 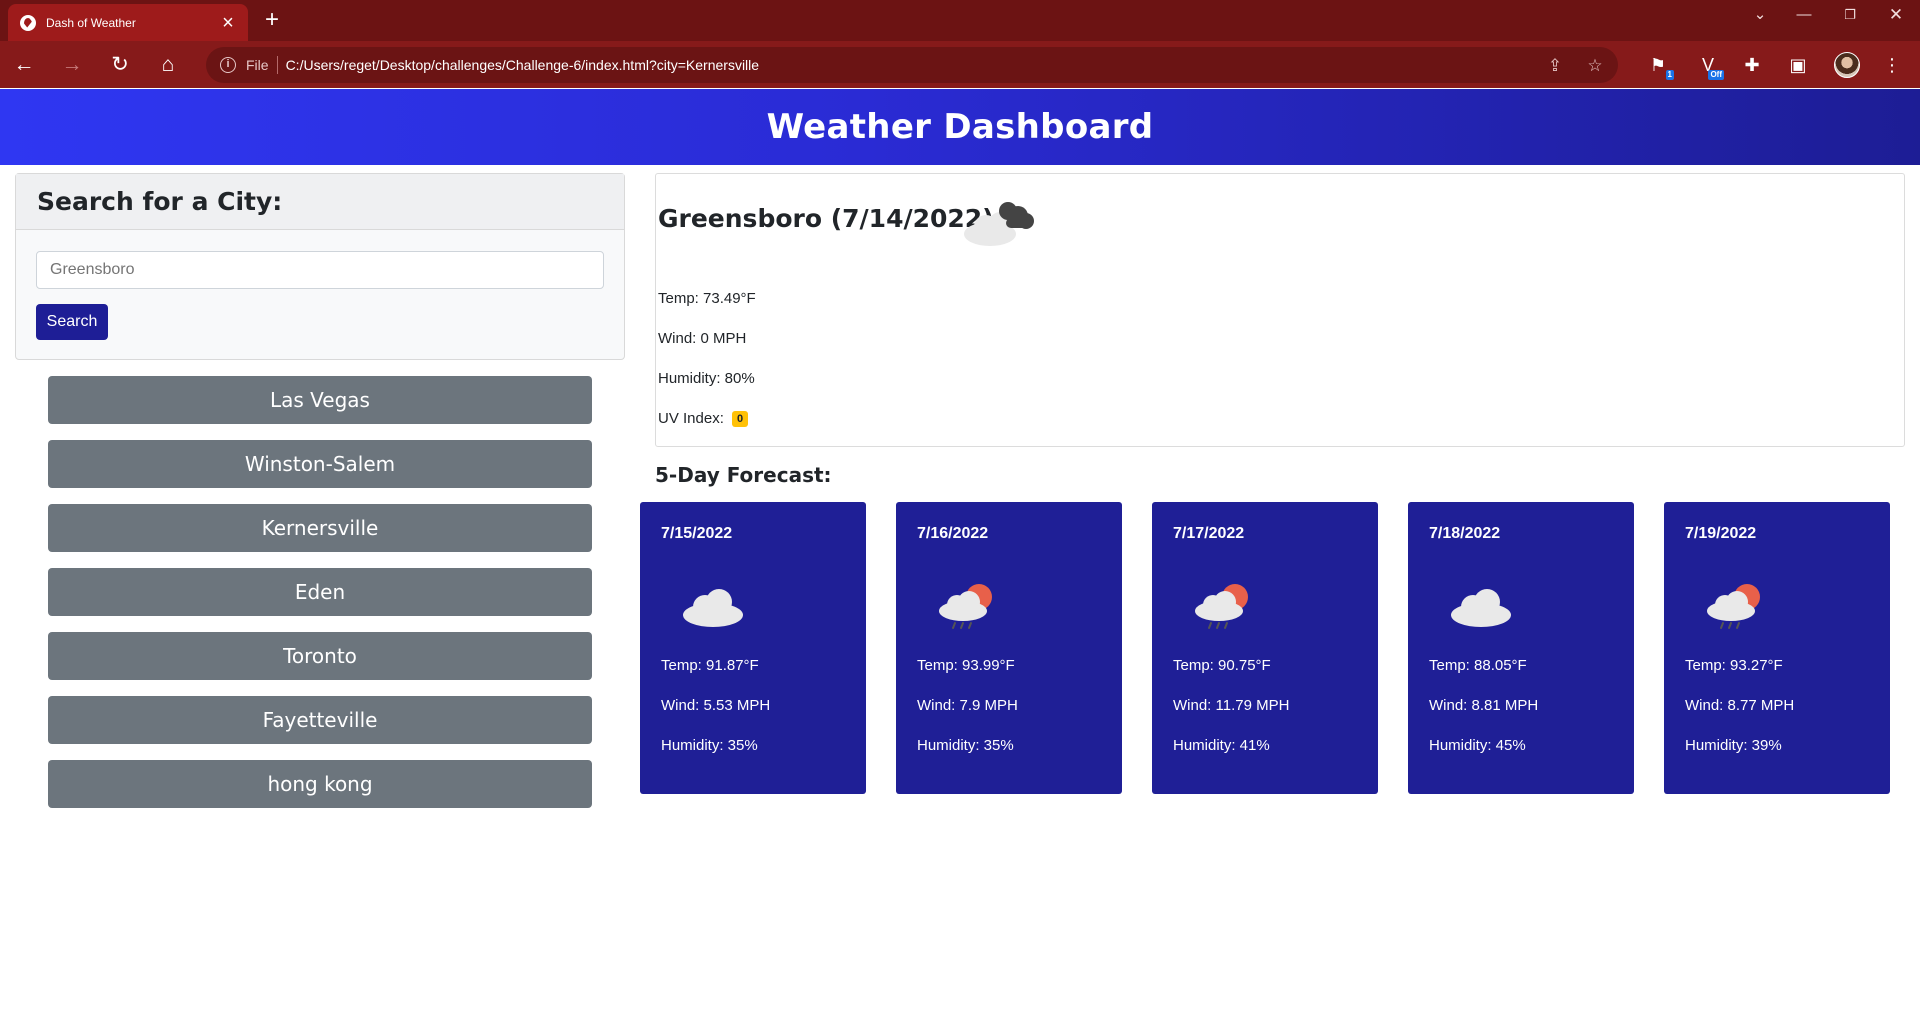 What do you see at coordinates (1222, 665) in the screenshot?
I see `forecast-temp: Temp: 90.75°F` at bounding box center [1222, 665].